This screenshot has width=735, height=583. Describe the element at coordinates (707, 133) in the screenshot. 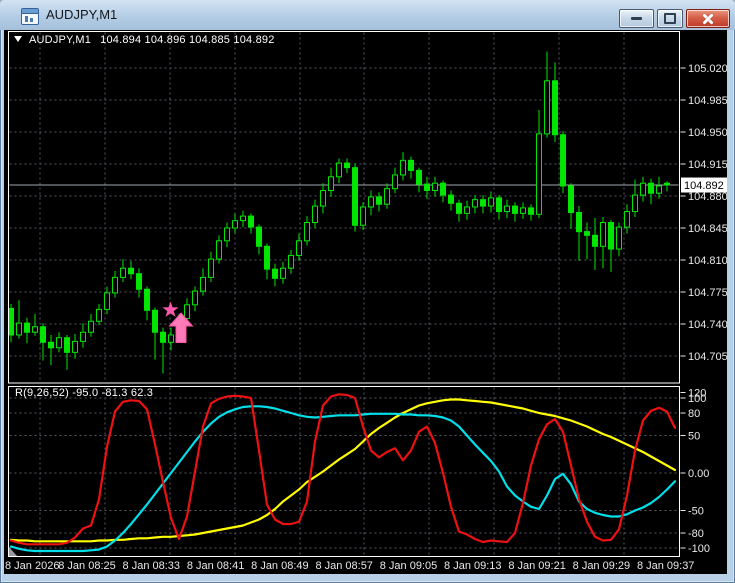

I see `price-tick-label: 104.950` at that location.